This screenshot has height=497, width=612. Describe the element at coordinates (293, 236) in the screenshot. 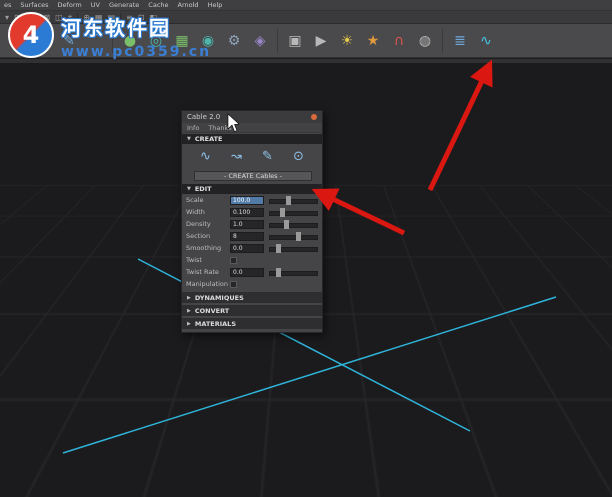

I see `section-slider` at that location.